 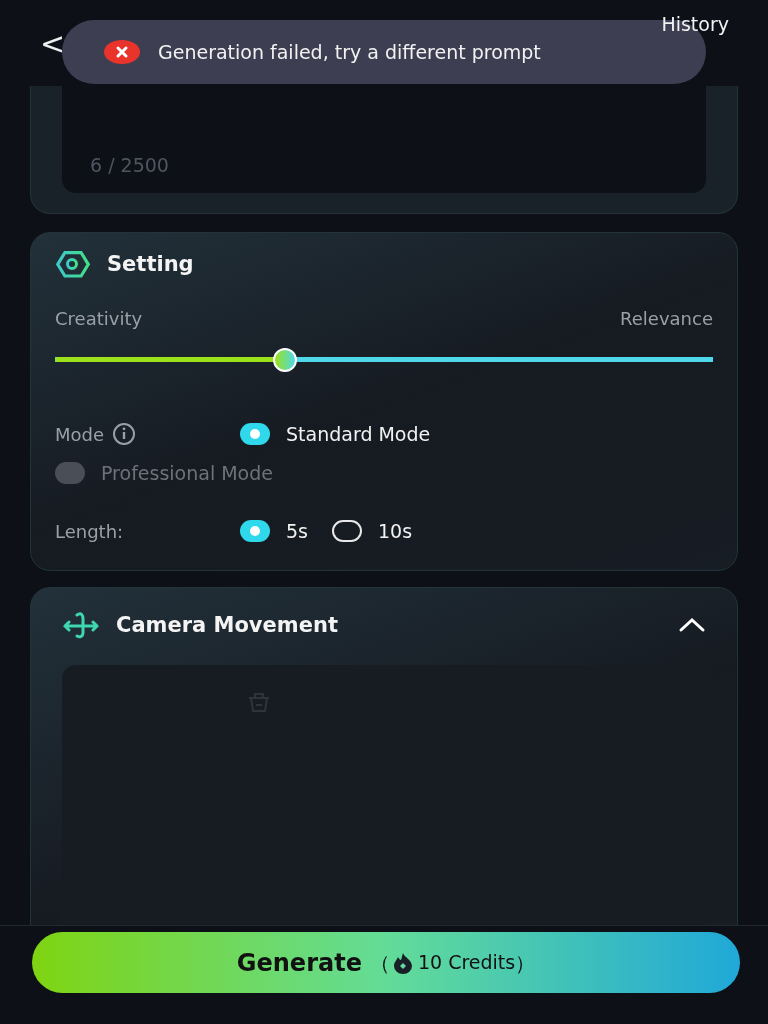 I want to click on field-label: Mode, so click(x=80, y=434).